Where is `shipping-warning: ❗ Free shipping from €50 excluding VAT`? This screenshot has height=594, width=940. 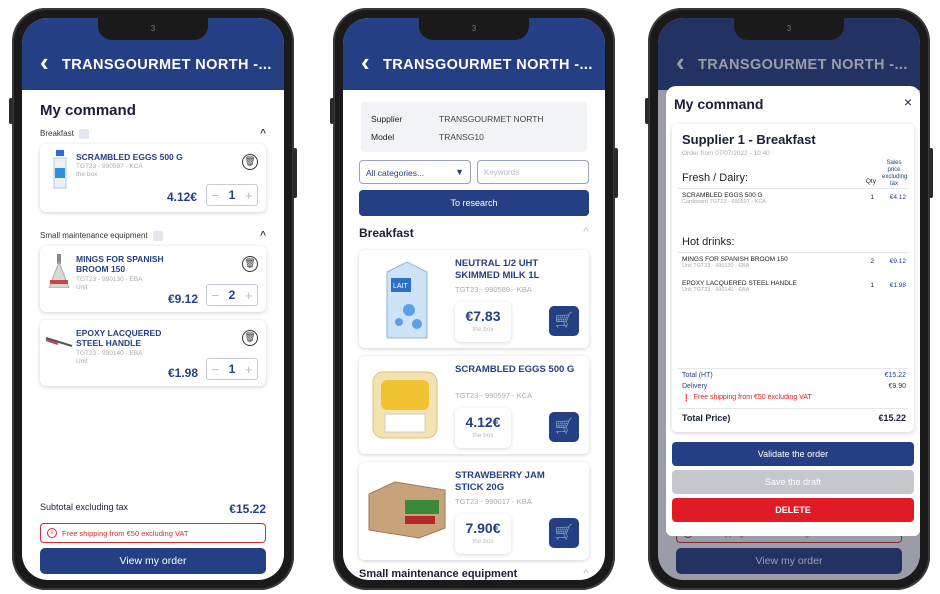
shipping-warning: ❗ Free shipping from €50 excluding VAT is located at coordinates (794, 398).